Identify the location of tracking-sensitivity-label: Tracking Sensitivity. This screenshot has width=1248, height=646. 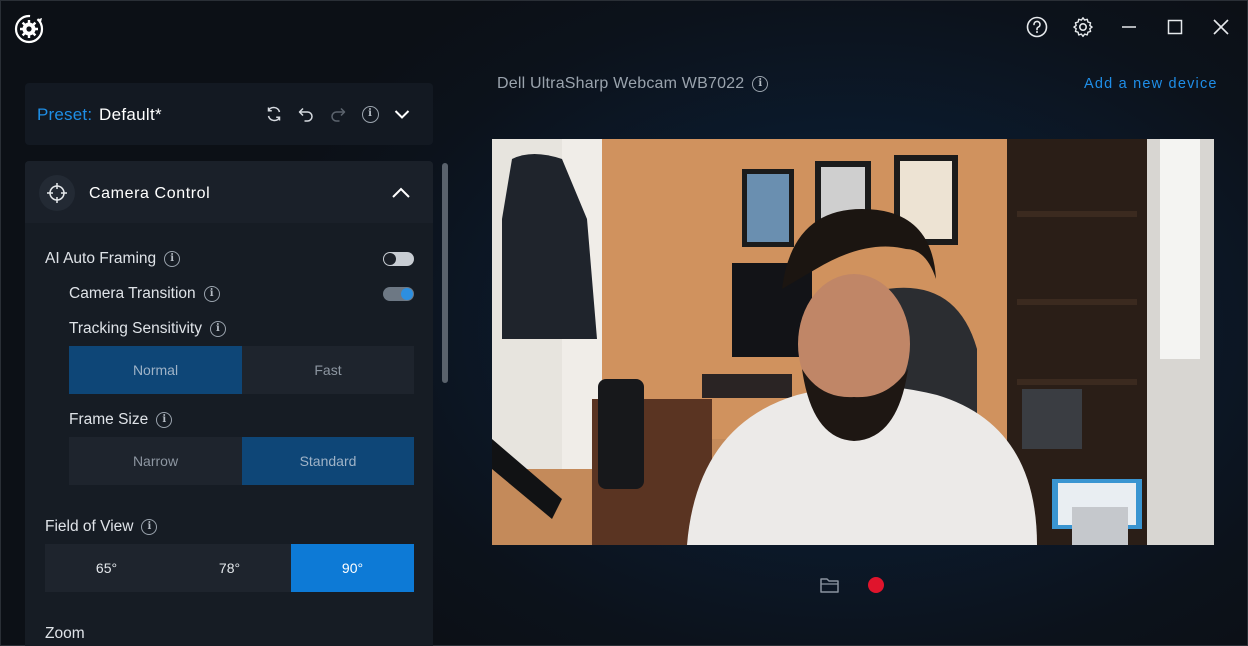
(135, 328).